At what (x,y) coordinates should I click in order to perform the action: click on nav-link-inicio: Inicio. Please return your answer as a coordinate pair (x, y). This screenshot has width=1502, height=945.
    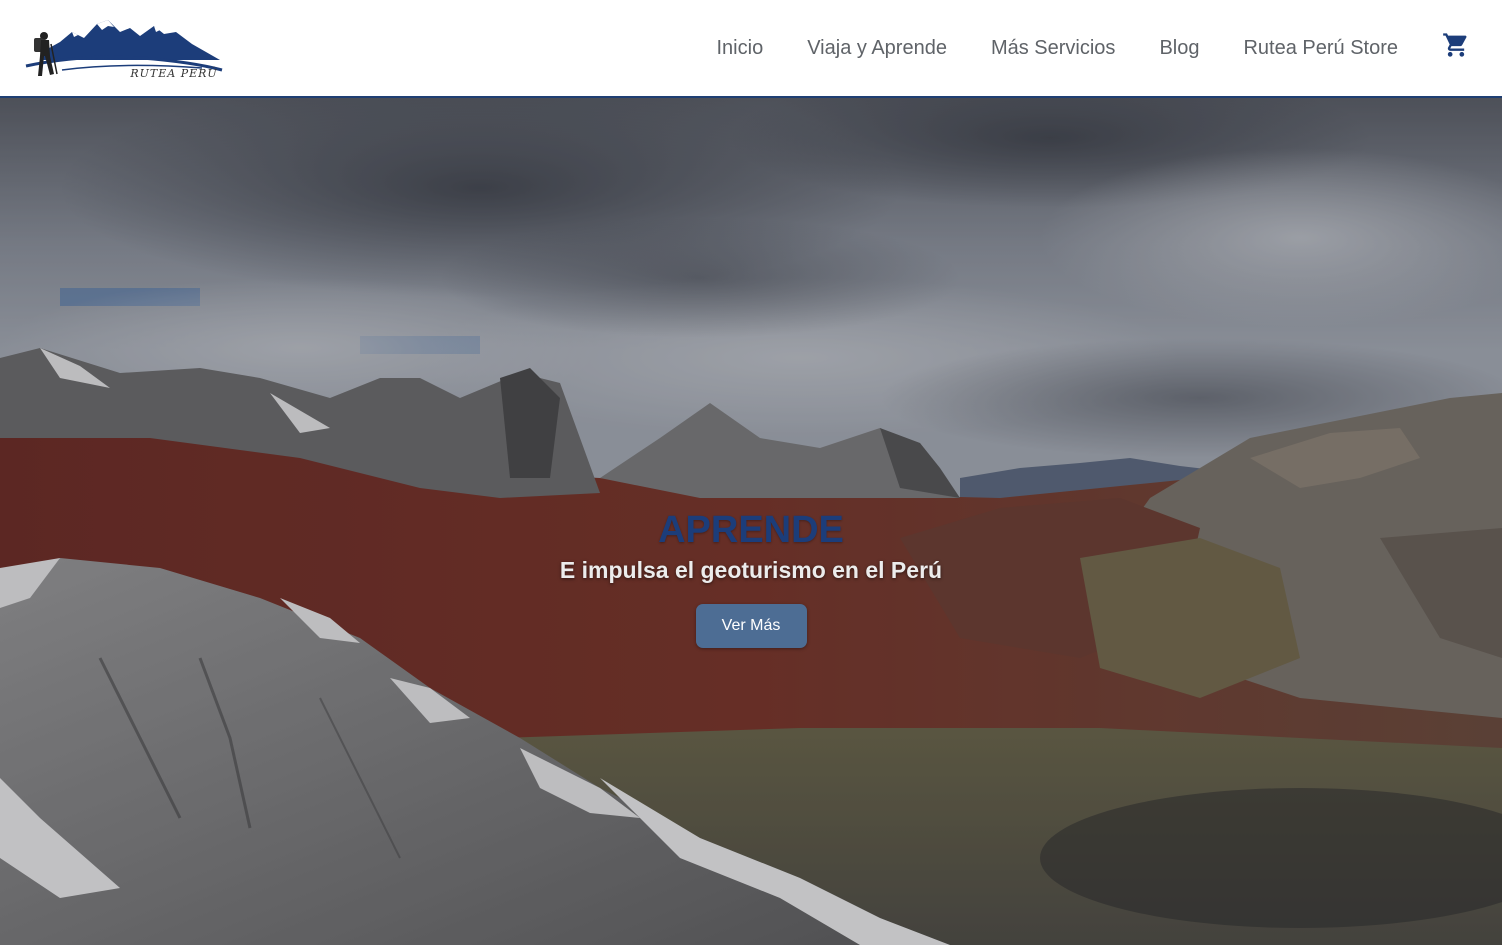
    Looking at the image, I should click on (740, 48).